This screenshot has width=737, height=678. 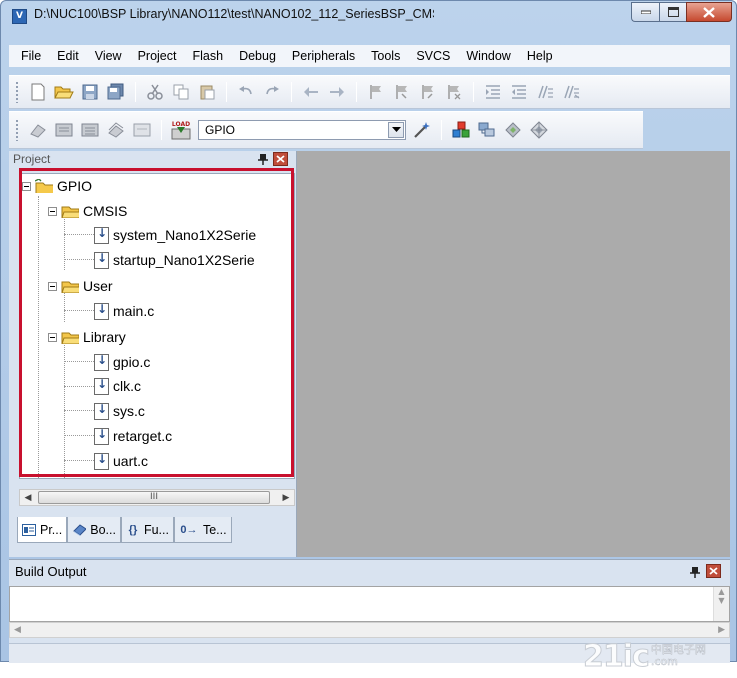 I want to click on save-all-button, so click(x=116, y=92).